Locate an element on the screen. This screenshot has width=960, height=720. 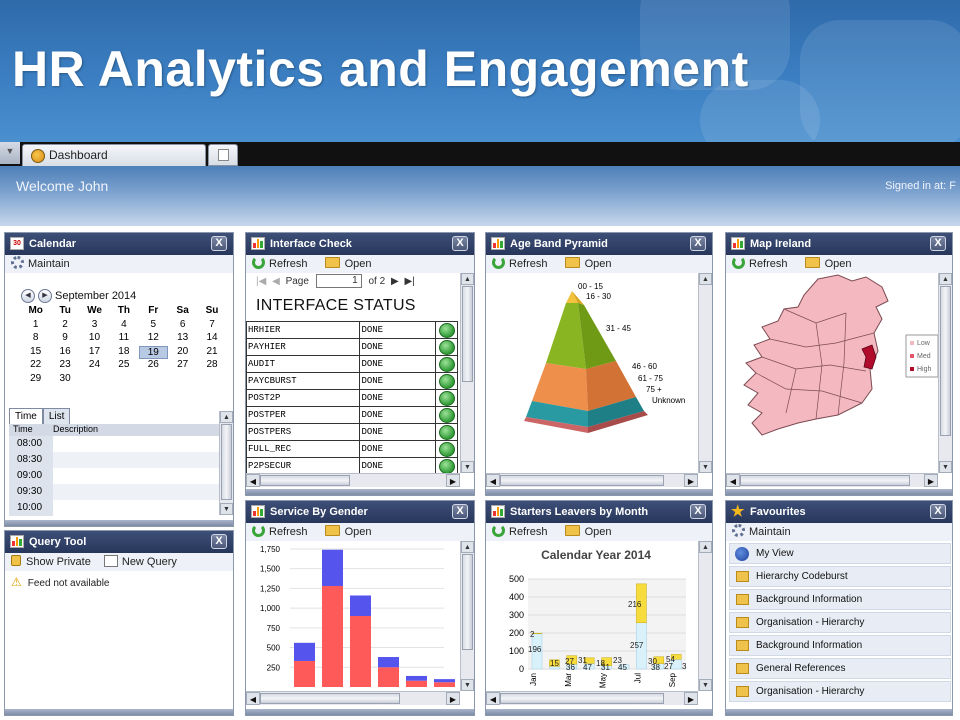
favourite-item: My View is located at coordinates (840, 553).